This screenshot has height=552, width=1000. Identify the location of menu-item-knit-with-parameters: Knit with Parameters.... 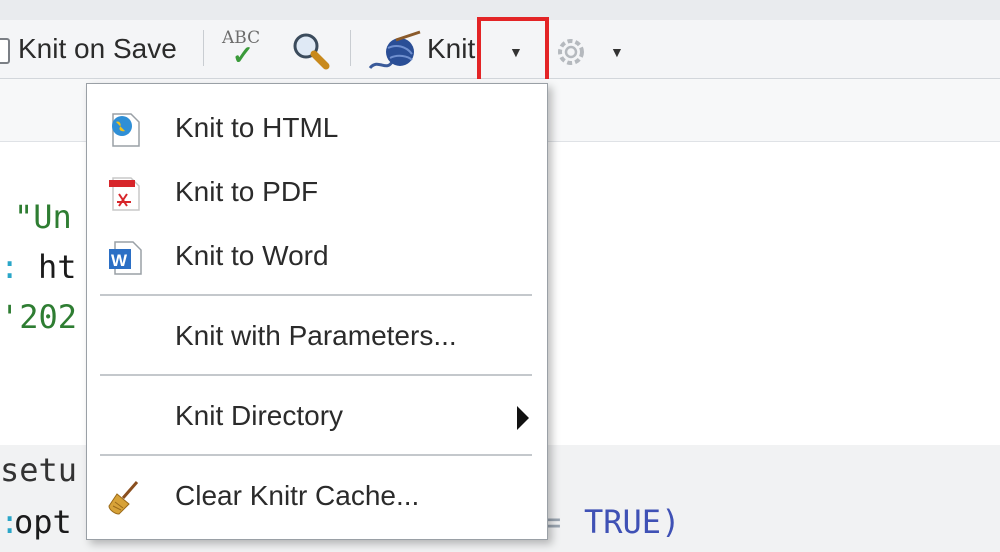
(317, 338).